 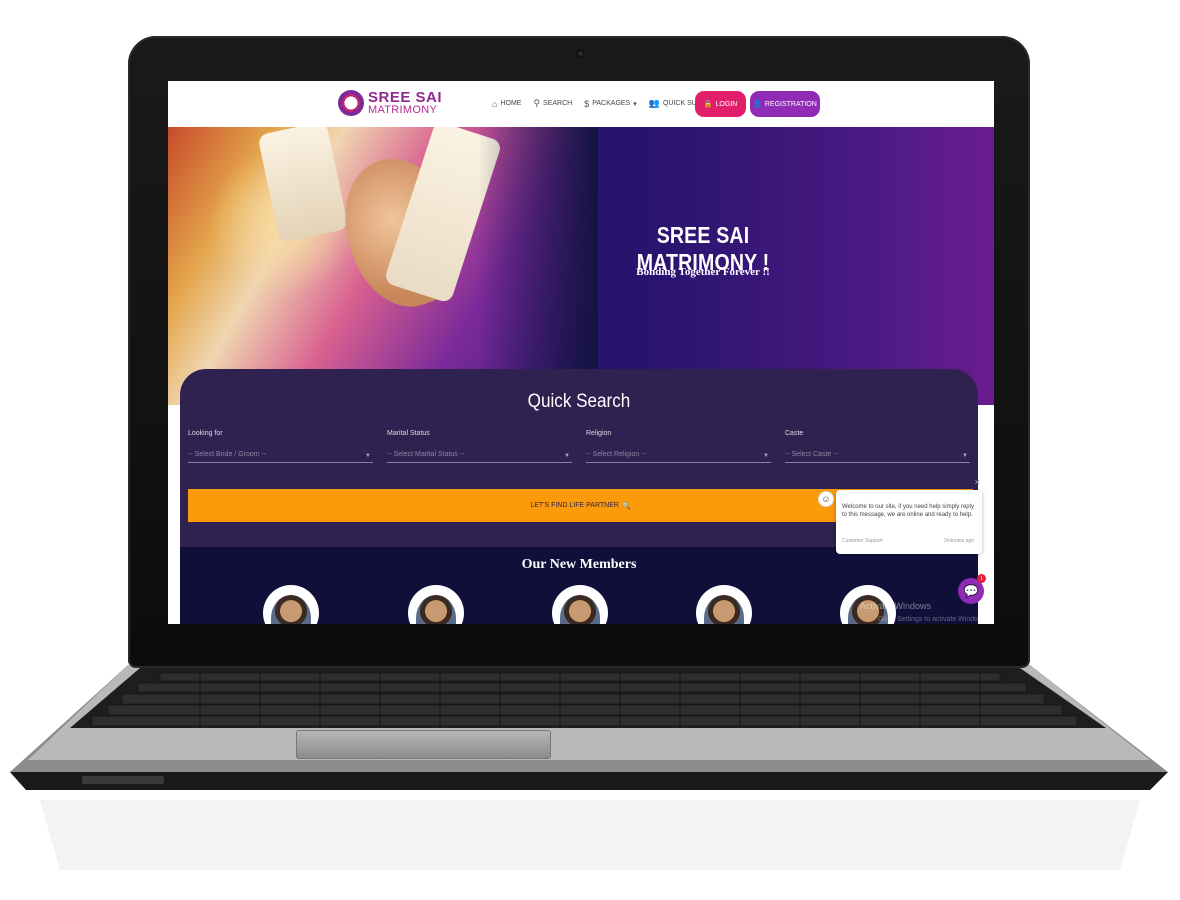 What do you see at coordinates (811, 454) in the screenshot?
I see `select-placeholder: -- Select Caste --` at bounding box center [811, 454].